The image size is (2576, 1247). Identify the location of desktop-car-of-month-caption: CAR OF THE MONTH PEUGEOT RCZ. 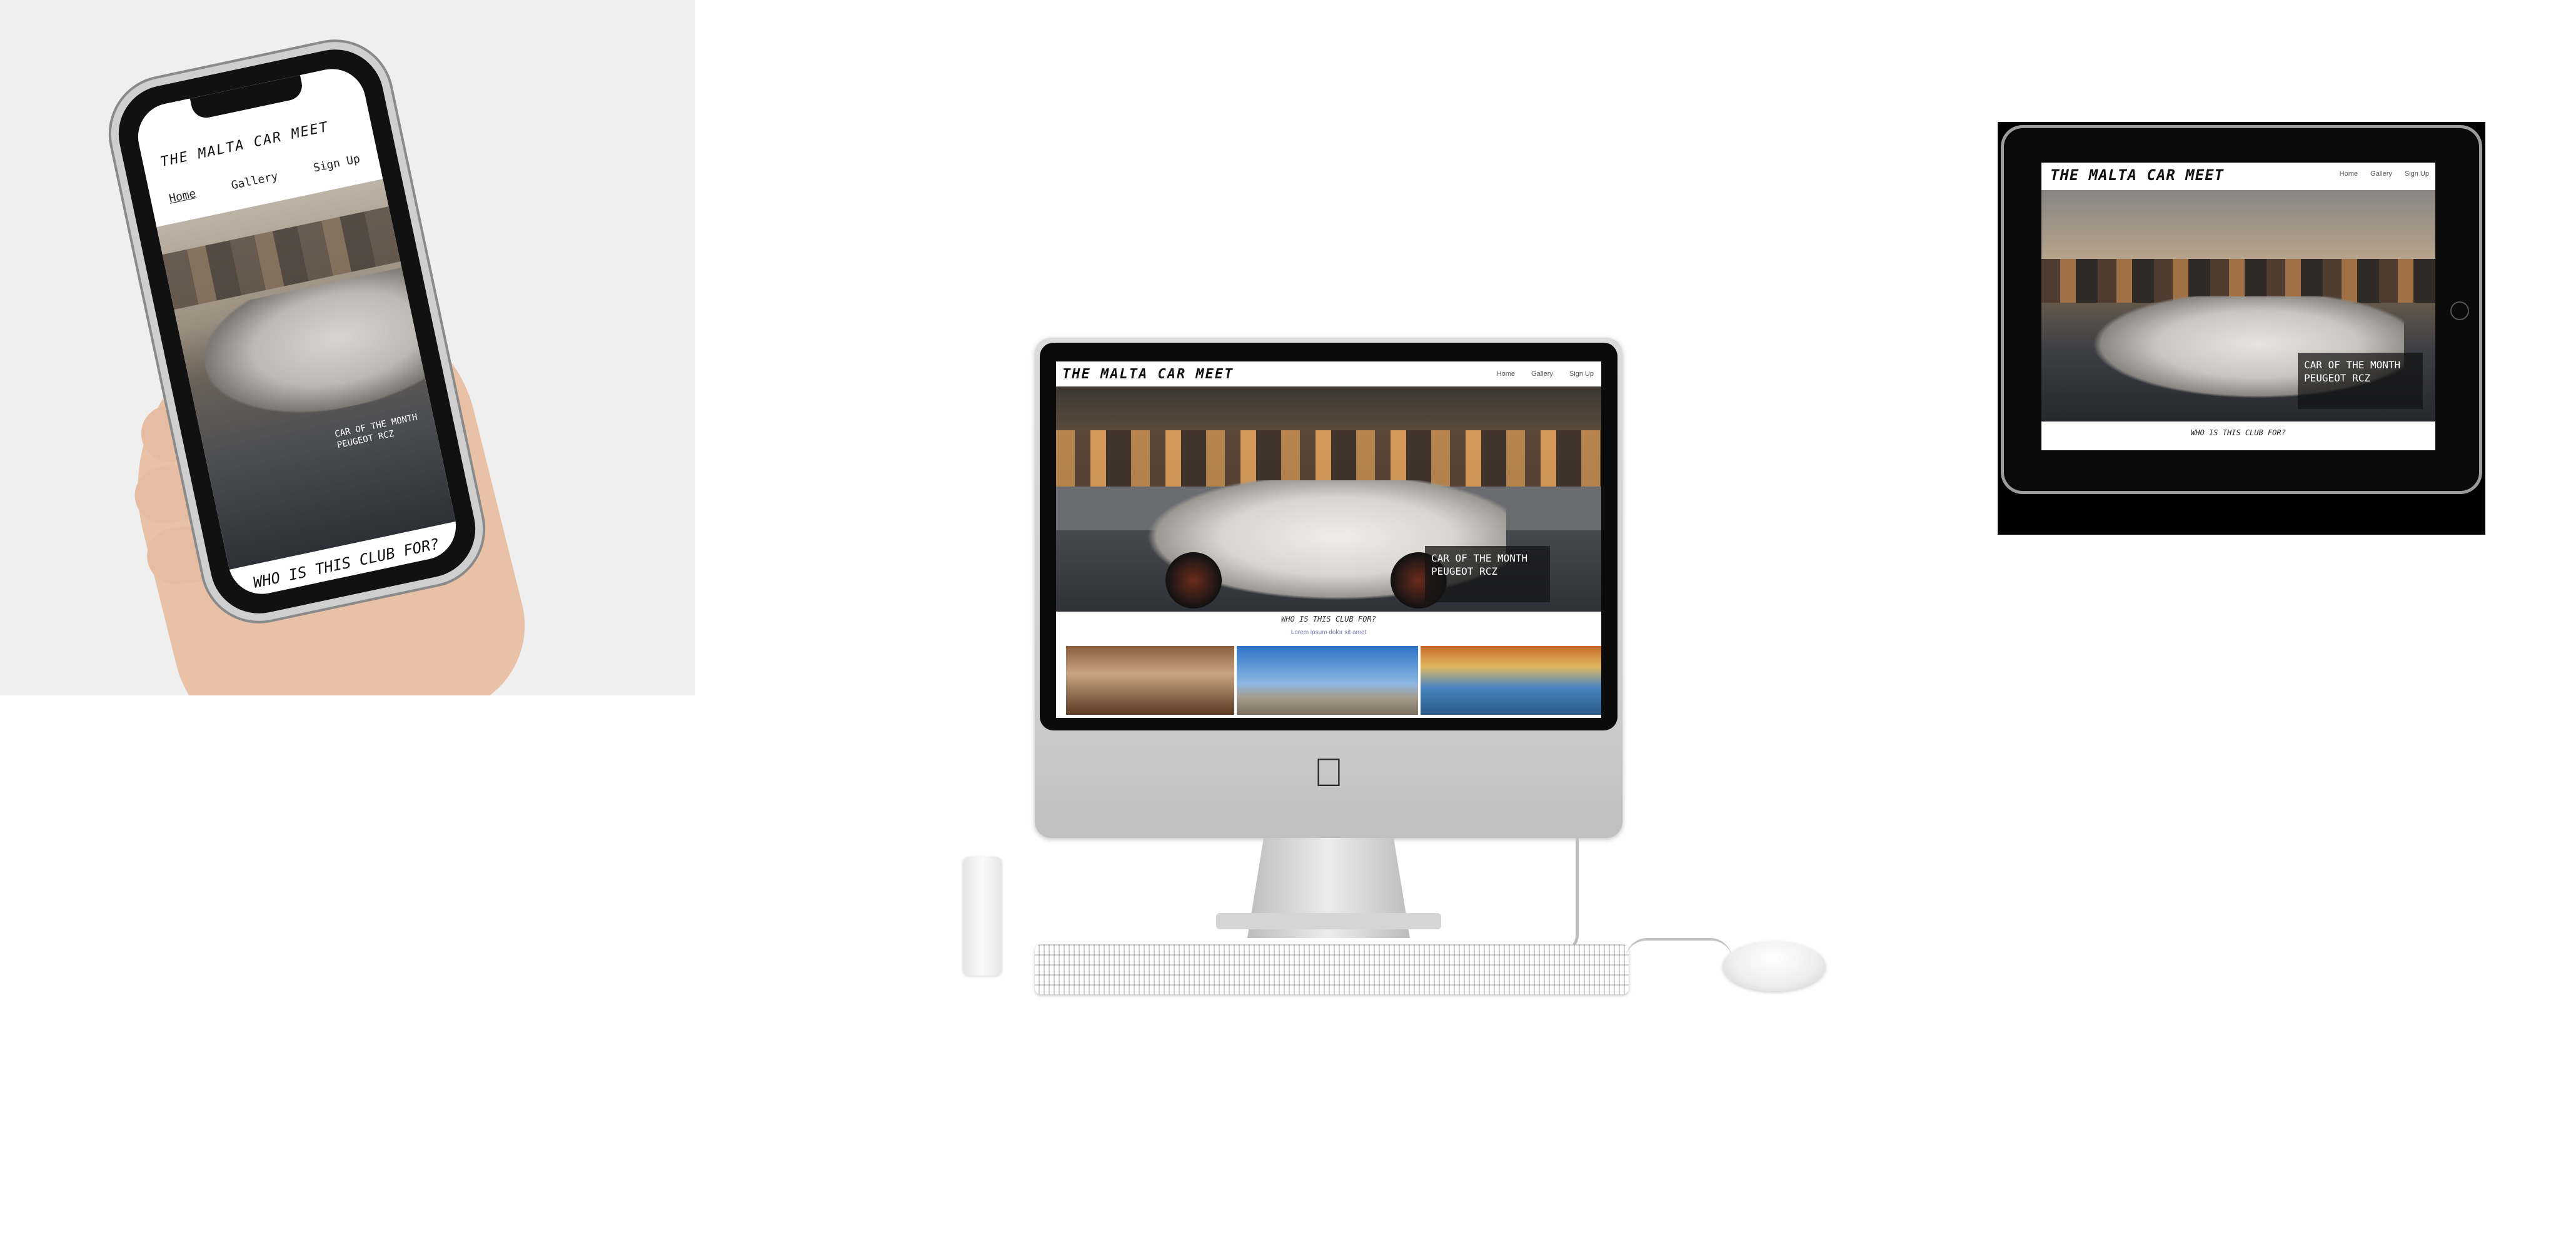
(1487, 574).